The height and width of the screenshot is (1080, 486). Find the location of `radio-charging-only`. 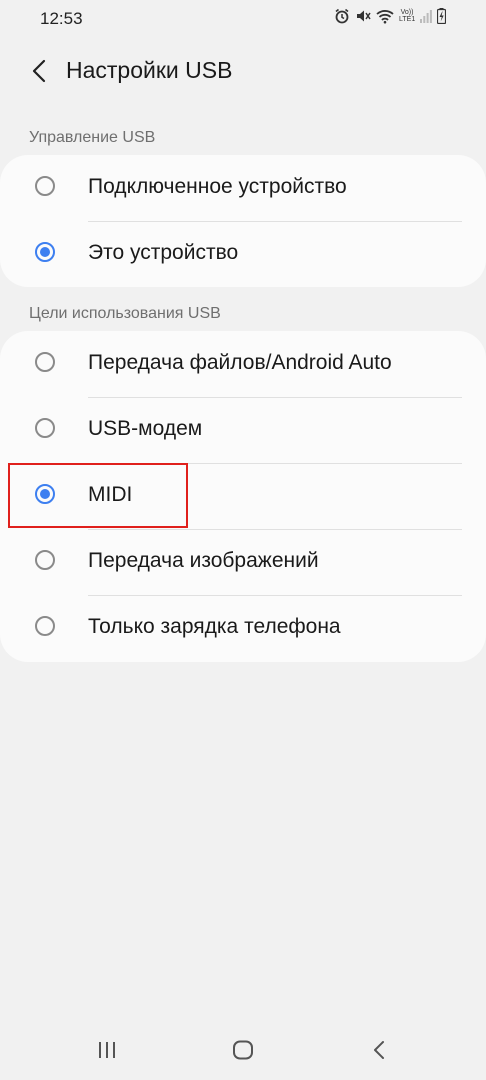

radio-charging-only is located at coordinates (45, 626).